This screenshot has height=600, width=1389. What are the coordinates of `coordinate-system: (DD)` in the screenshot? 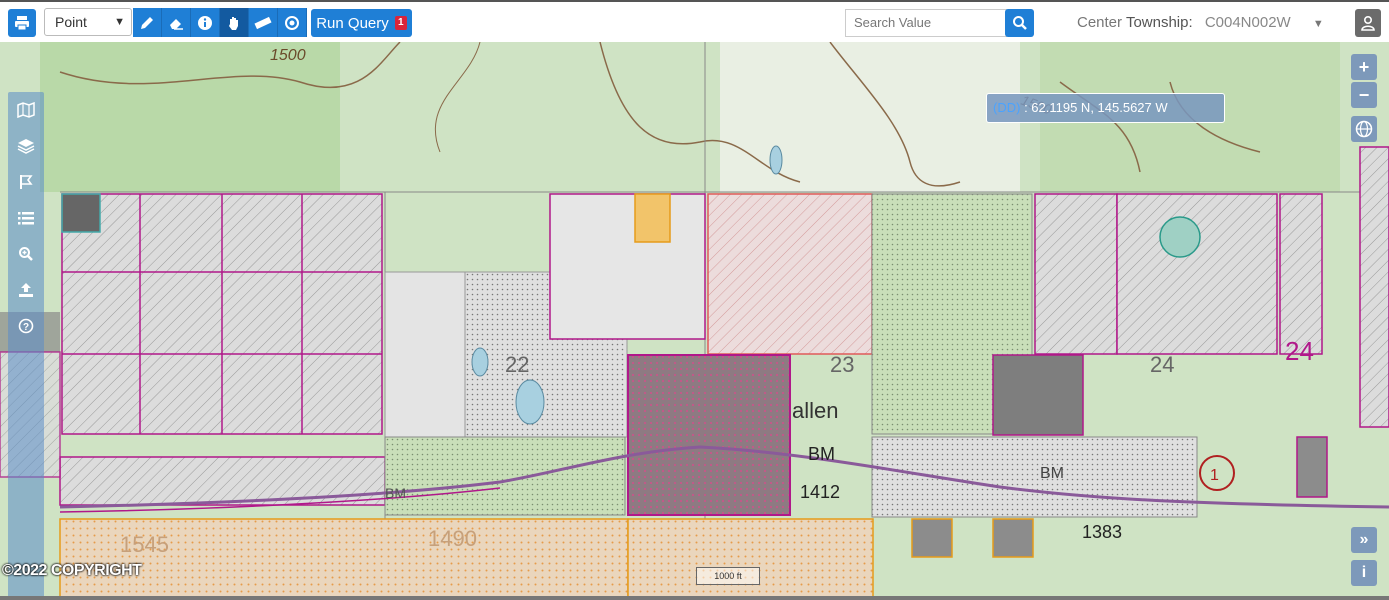 It's located at (1007, 107).